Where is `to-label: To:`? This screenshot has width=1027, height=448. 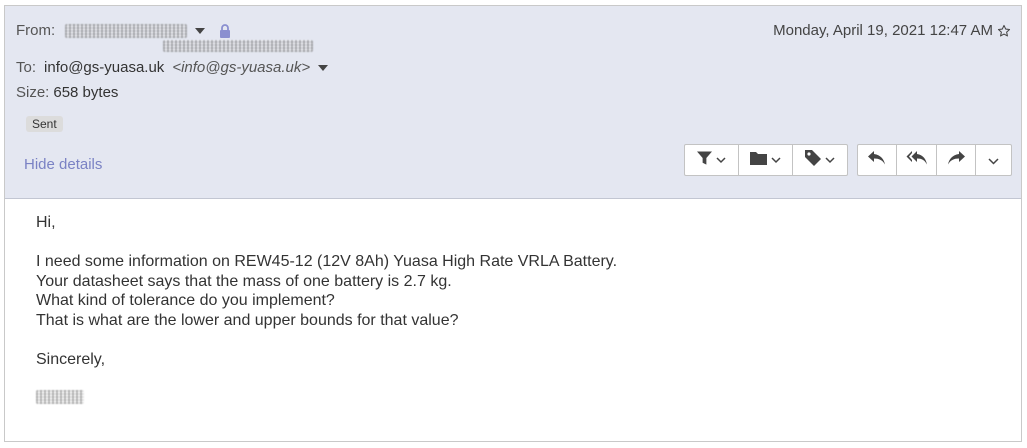 to-label: To: is located at coordinates (26, 67).